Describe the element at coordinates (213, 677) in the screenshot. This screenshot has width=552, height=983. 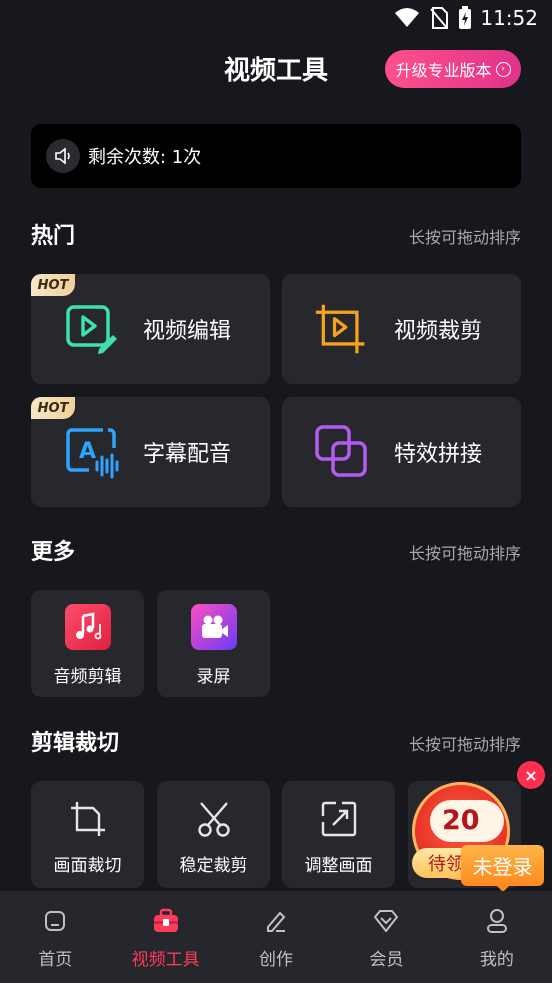
I see `tool-card-label: 录屏` at that location.